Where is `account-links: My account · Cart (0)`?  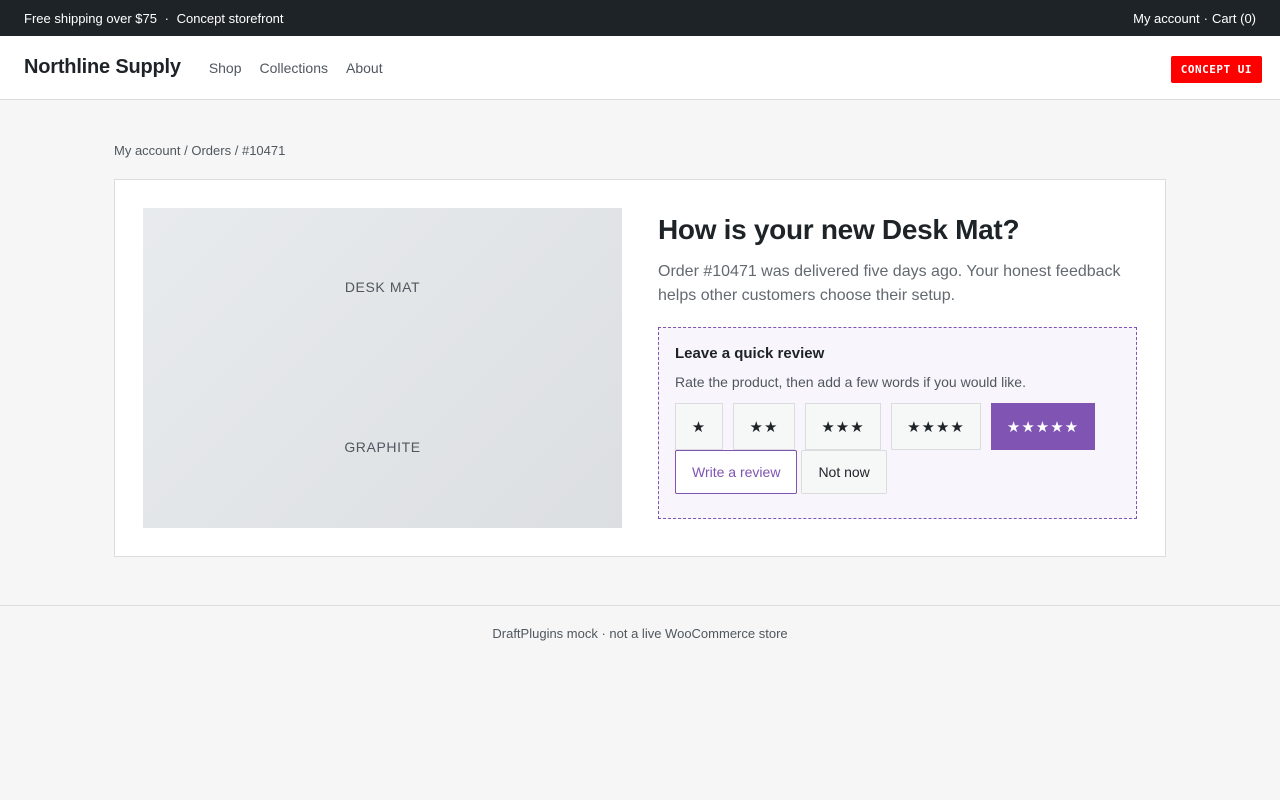 account-links: My account · Cart (0) is located at coordinates (1194, 18).